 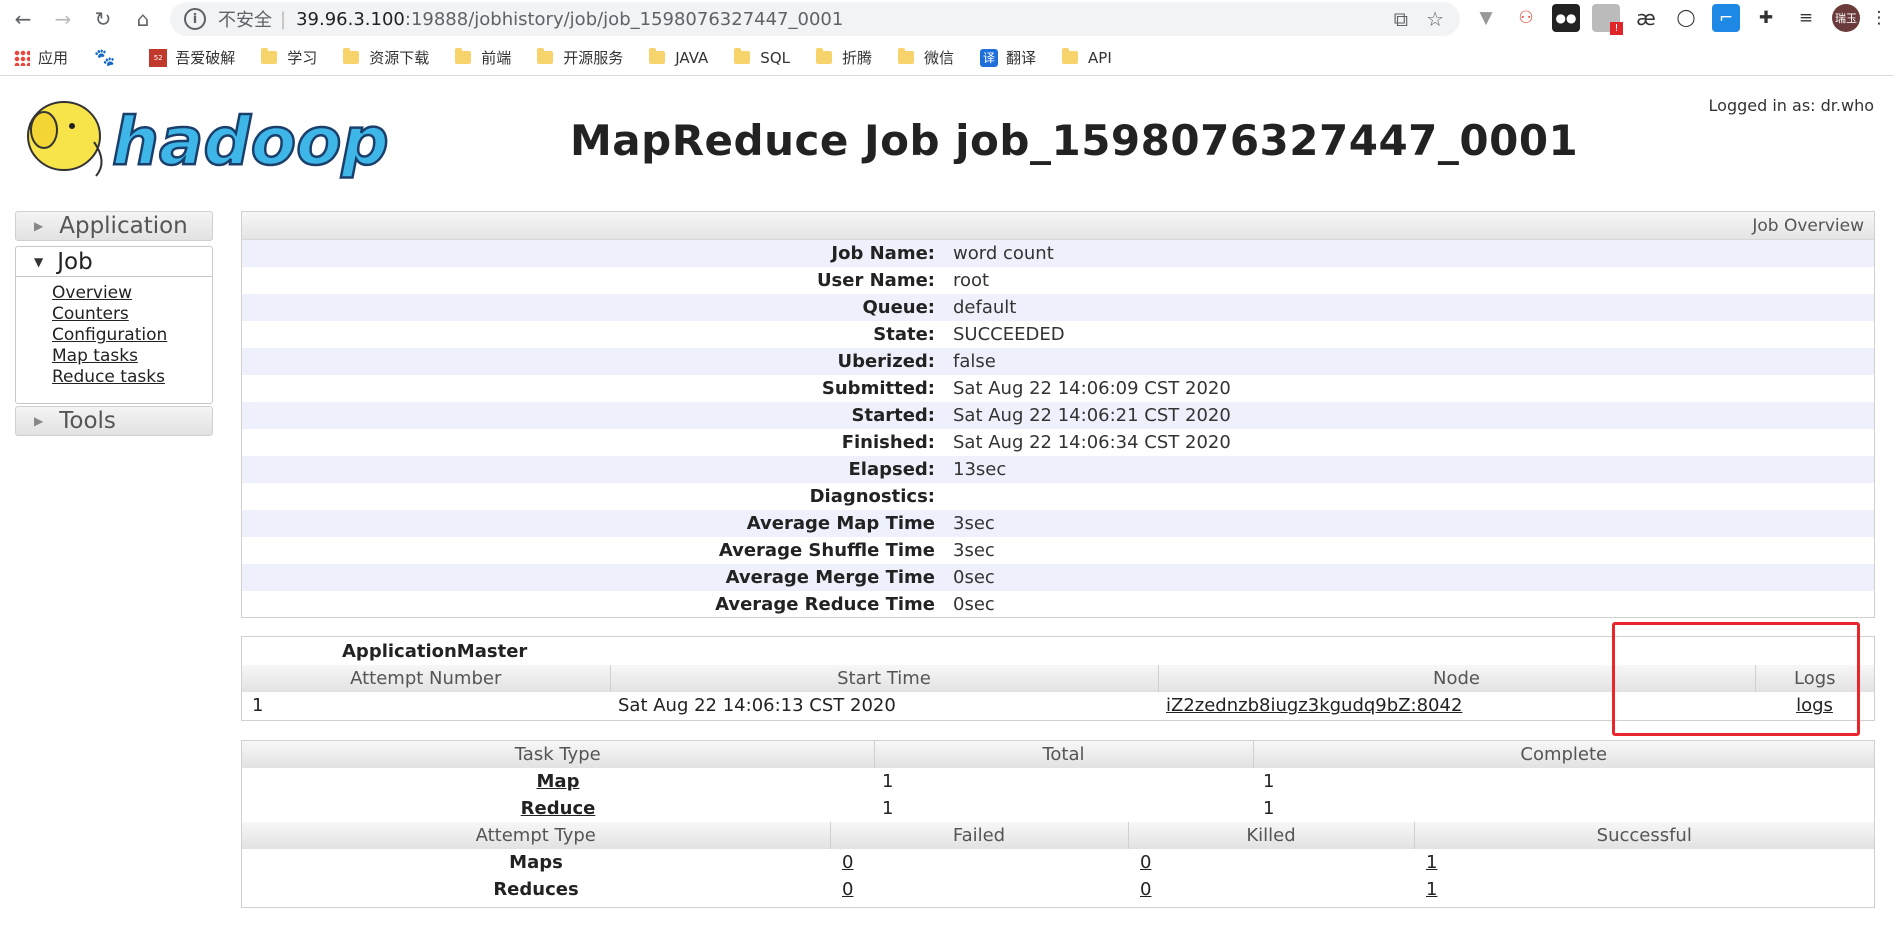 I want to click on overview-value: false, so click(x=974, y=361).